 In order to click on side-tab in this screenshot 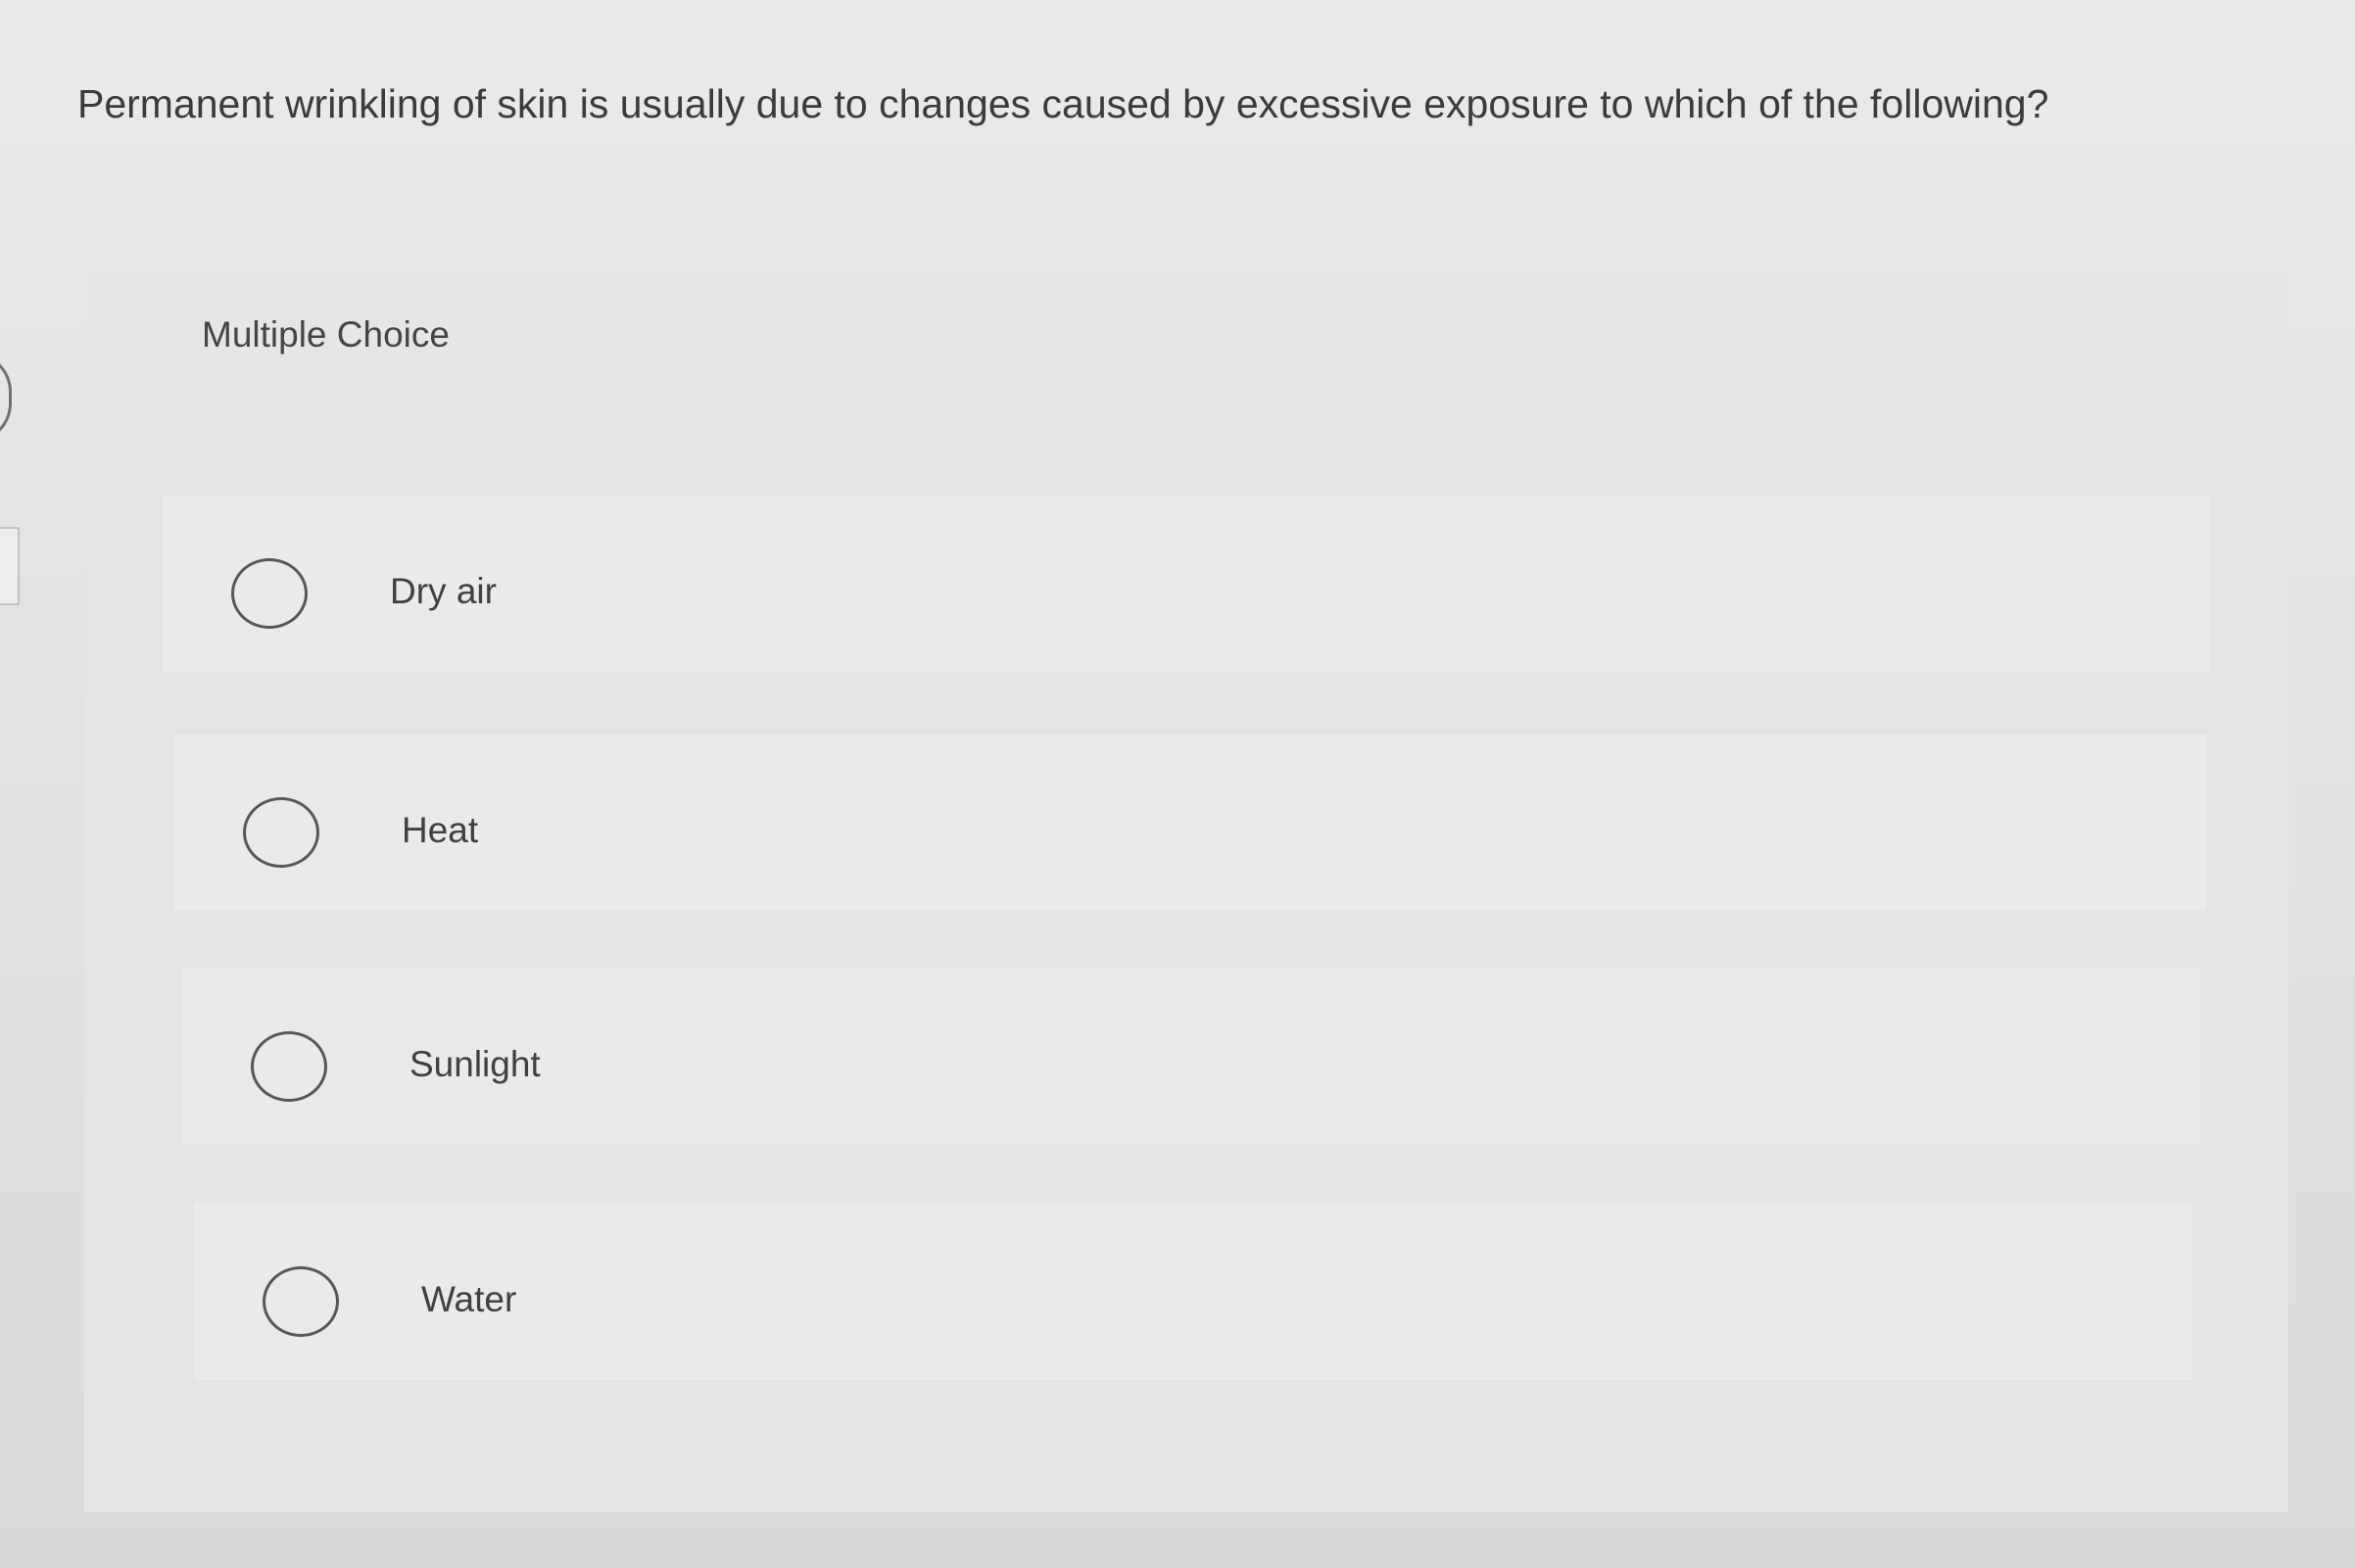, I will do `click(10, 566)`.